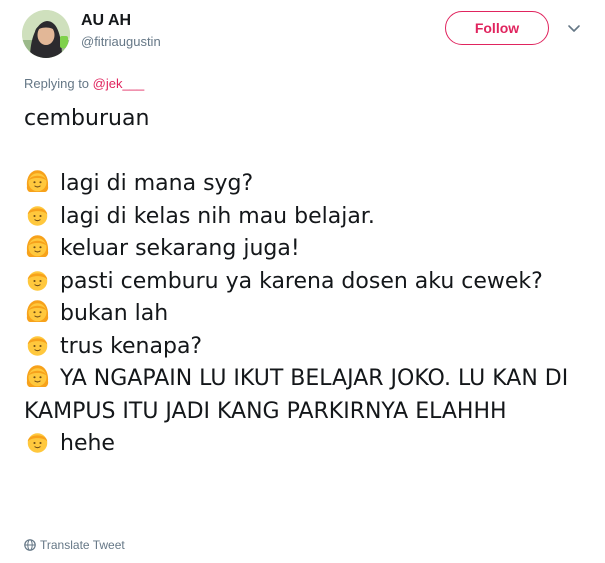 Image resolution: width=605 pixels, height=563 pixels. I want to click on dialog-line-text: pasti cemburu ya karena dosen aku cewek?, so click(301, 281).